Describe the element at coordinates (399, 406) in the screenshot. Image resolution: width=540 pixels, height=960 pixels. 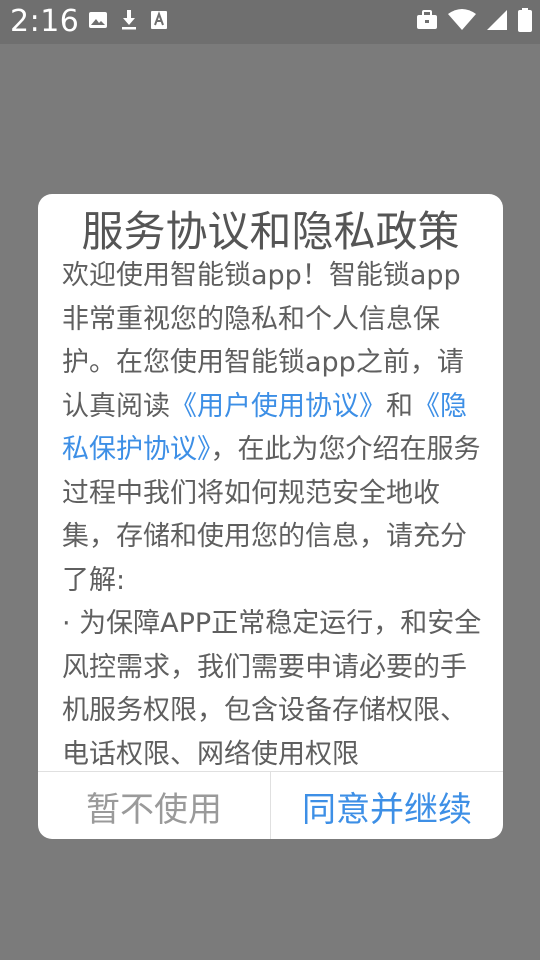
I see `and-text: 和` at that location.